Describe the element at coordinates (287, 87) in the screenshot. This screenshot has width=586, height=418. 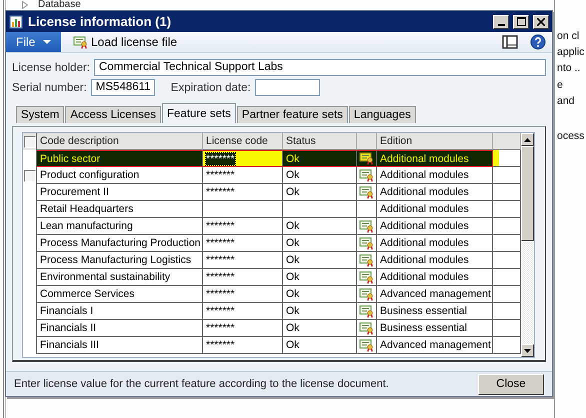
I see `input-field` at that location.